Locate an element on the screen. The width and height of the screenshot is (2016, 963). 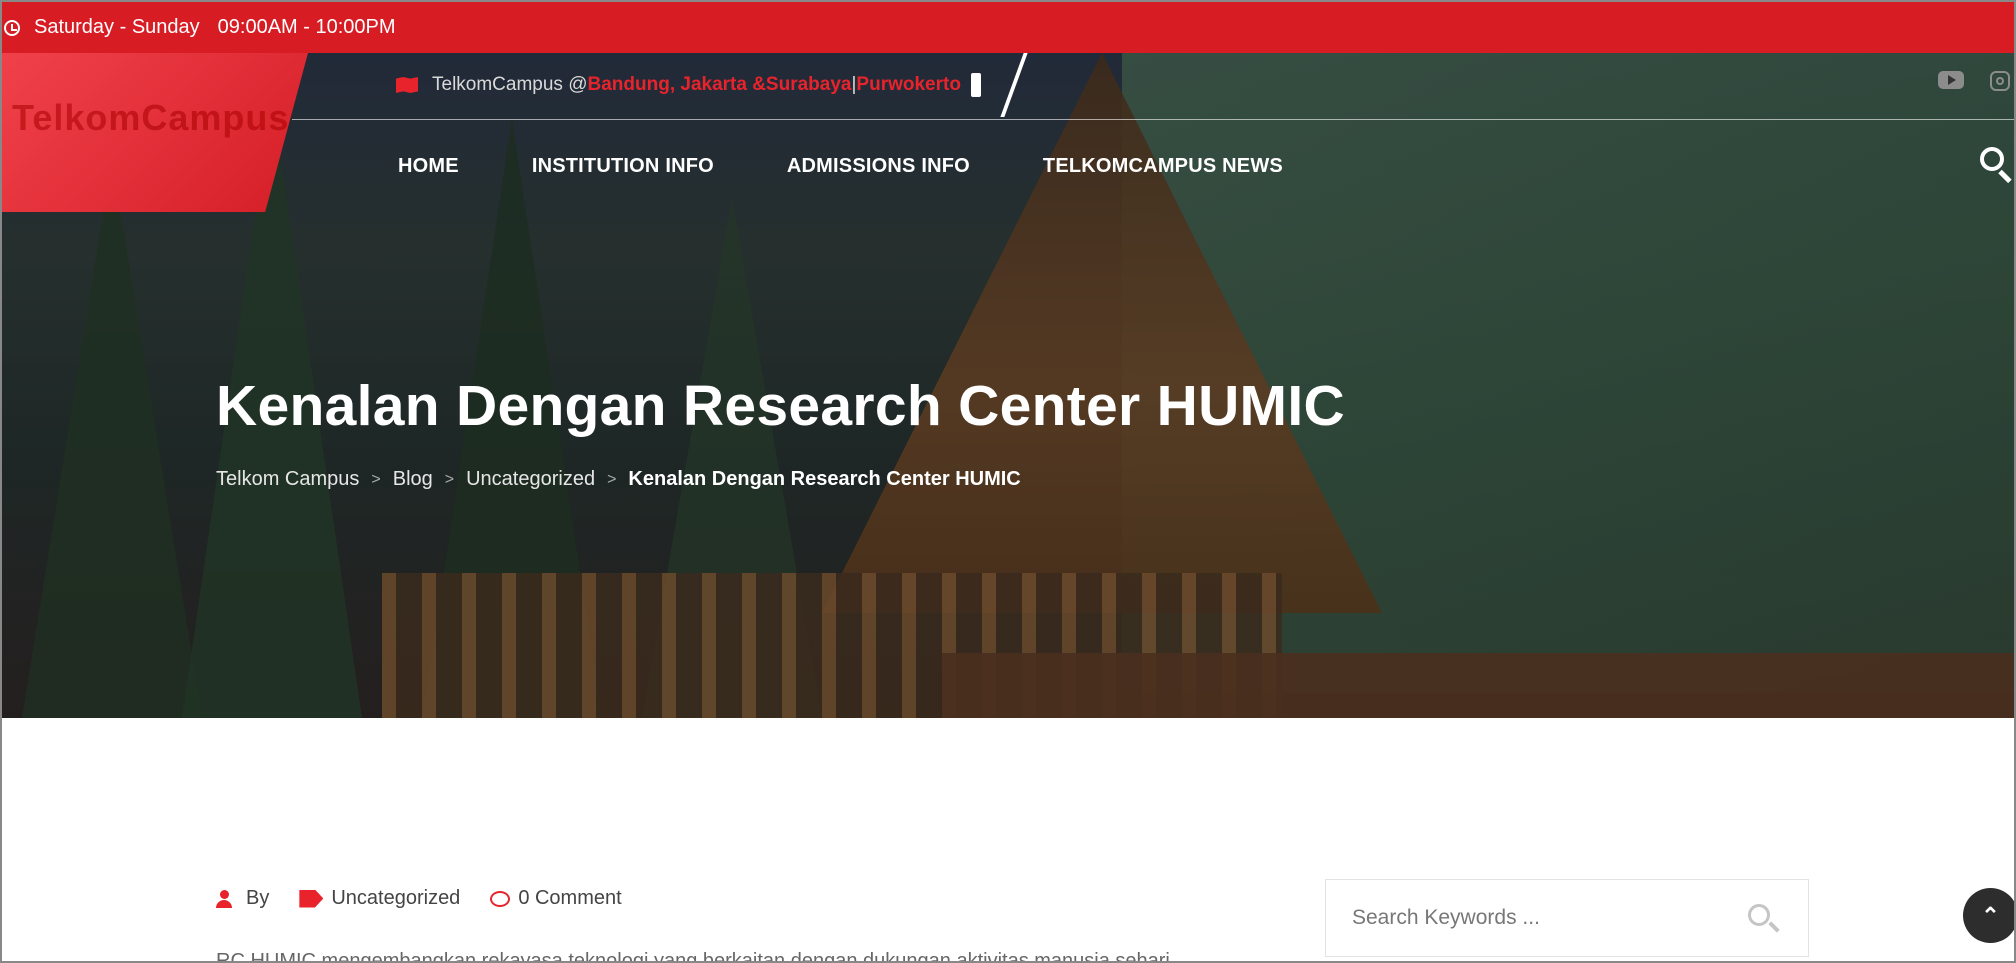
nav-home: HOME is located at coordinates (428, 166).